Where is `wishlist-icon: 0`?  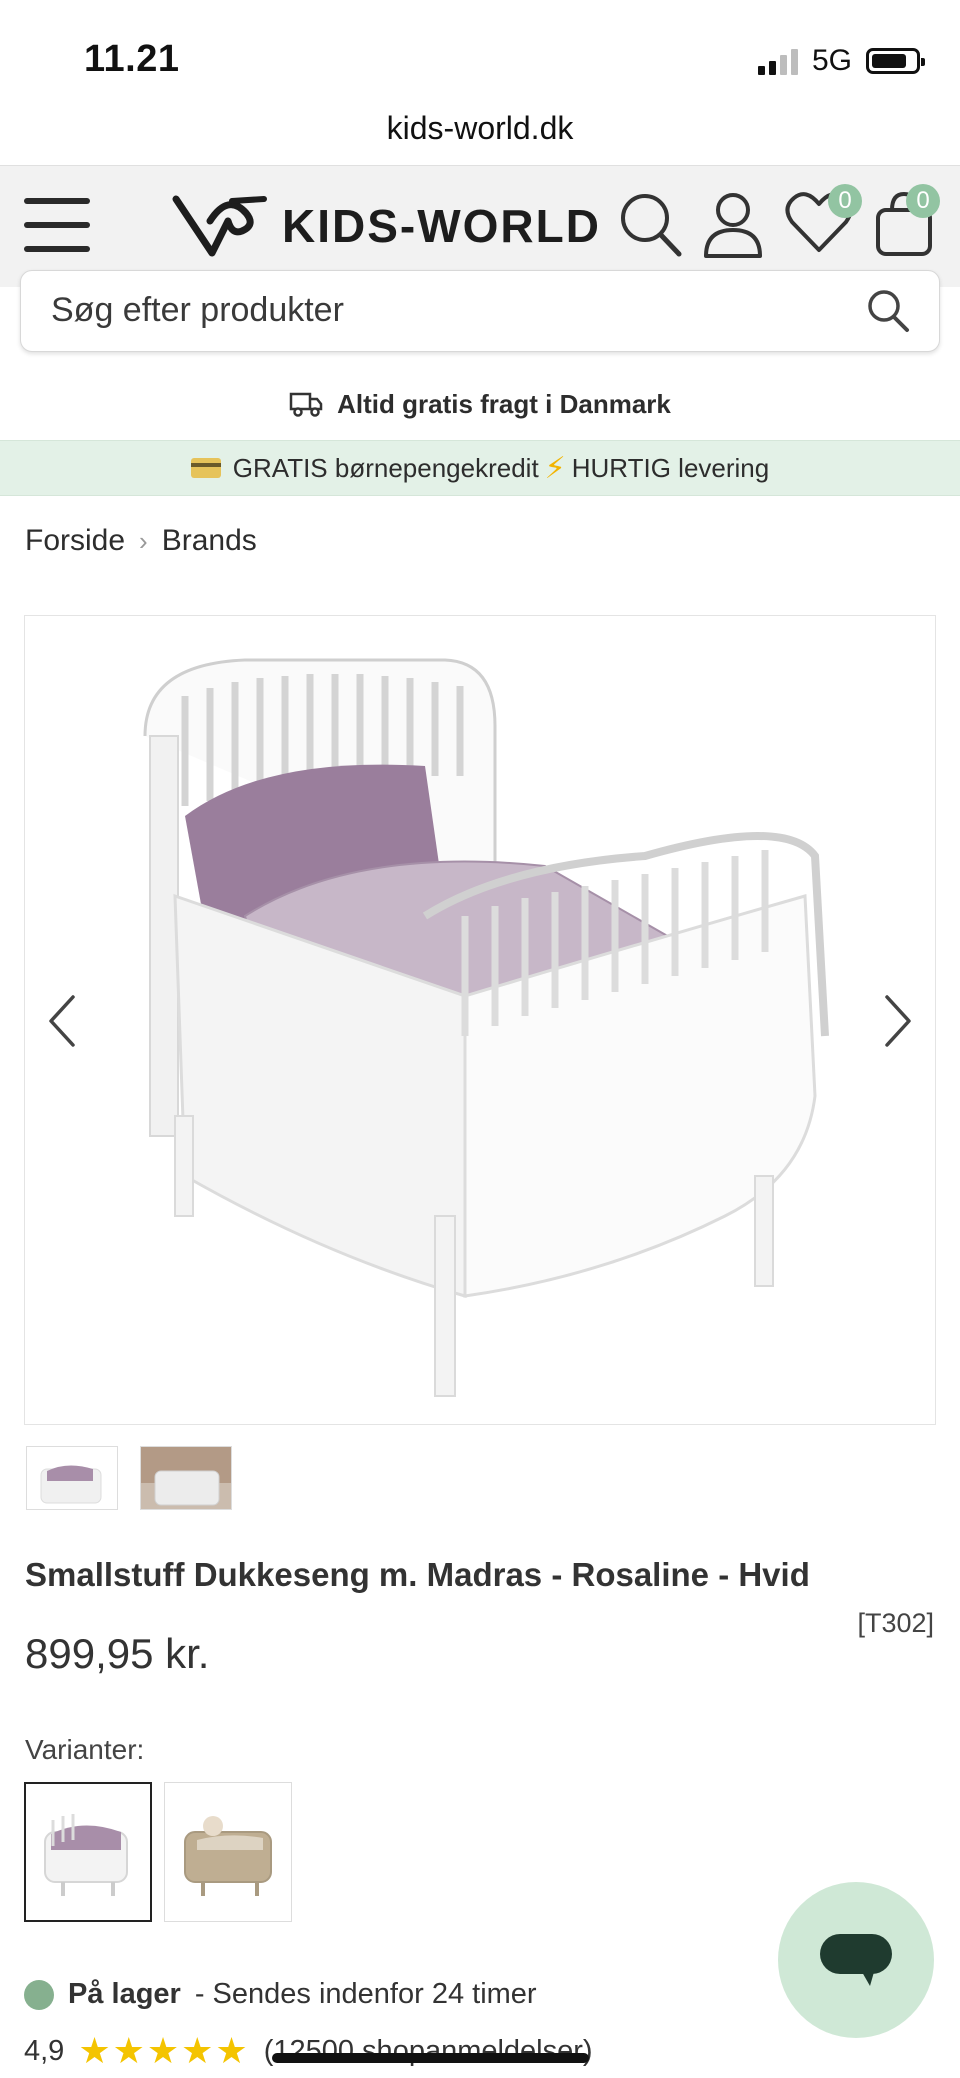 wishlist-icon: 0 is located at coordinates (823, 222).